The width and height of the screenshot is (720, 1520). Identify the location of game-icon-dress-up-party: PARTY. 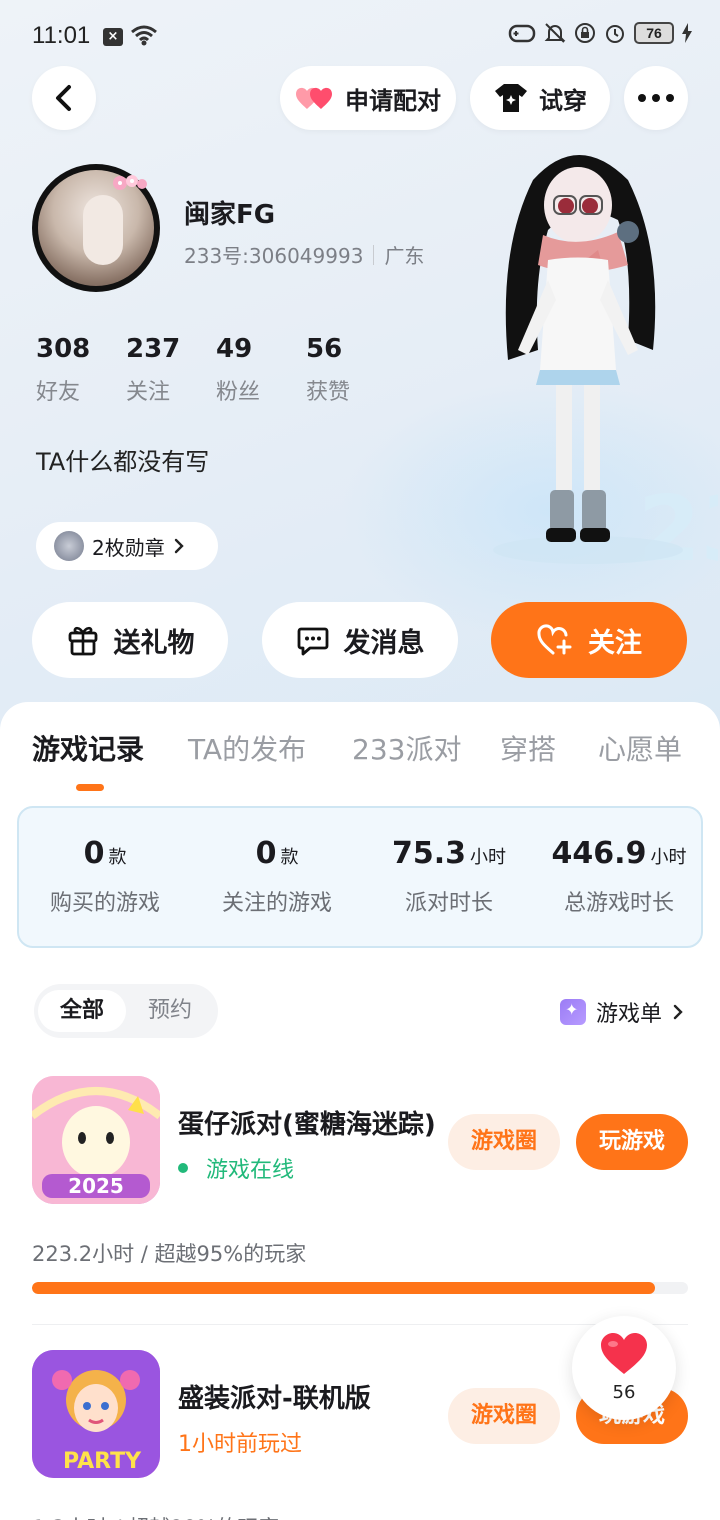
(96, 1414).